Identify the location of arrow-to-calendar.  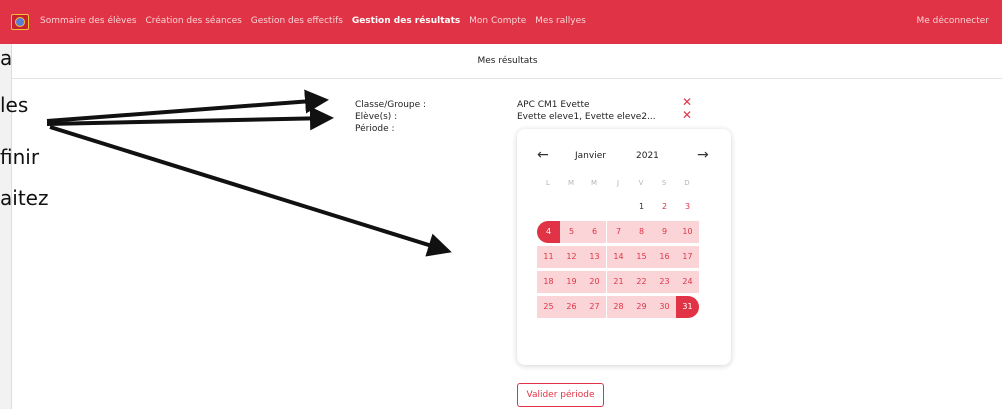
(250, 191).